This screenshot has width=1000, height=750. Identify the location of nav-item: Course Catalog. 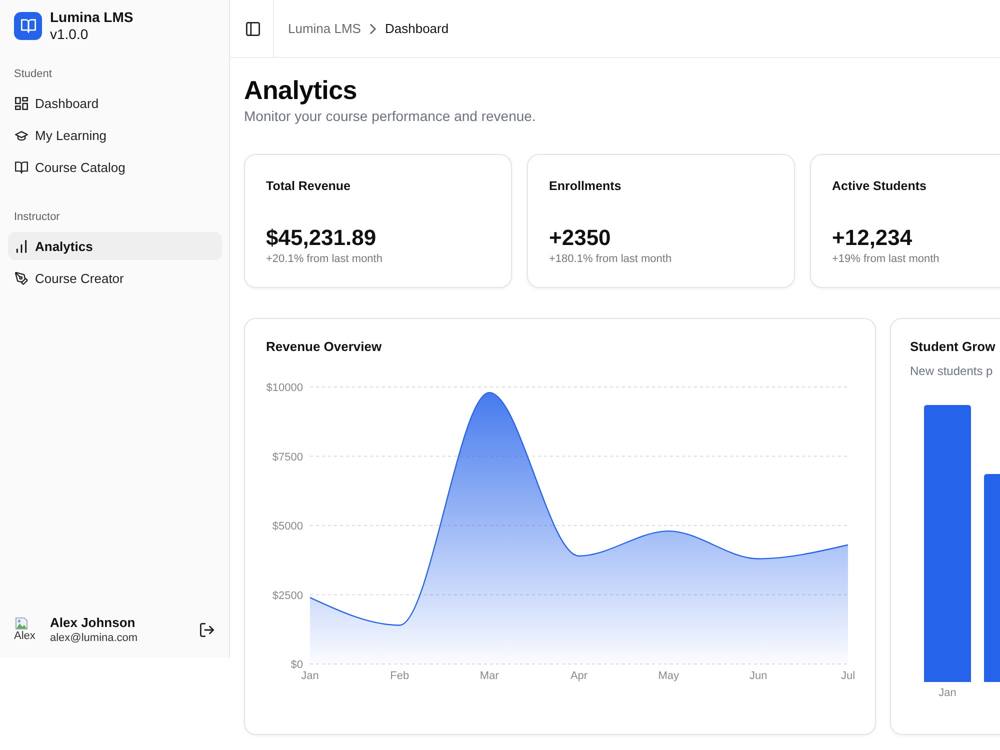
(115, 167).